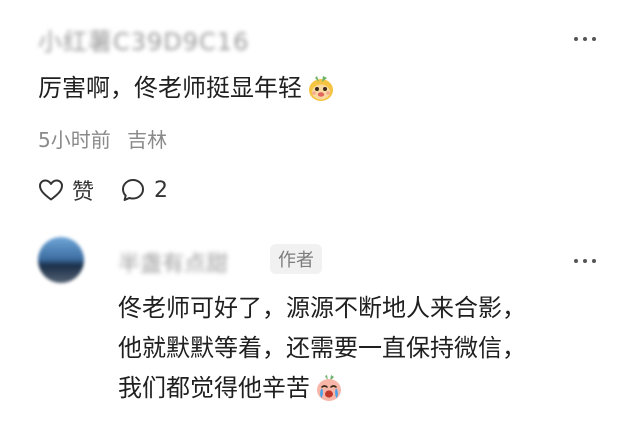 The image size is (640, 421). I want to click on comment-time: 5小时前, so click(74, 140).